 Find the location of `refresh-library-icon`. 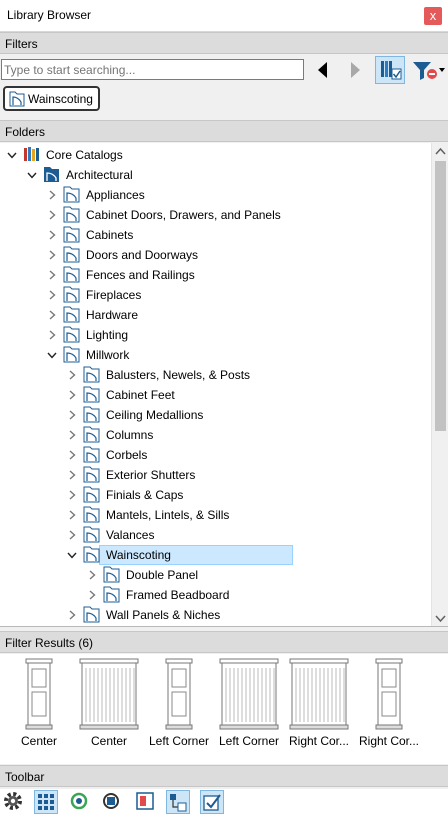

refresh-library-icon is located at coordinates (80, 802).